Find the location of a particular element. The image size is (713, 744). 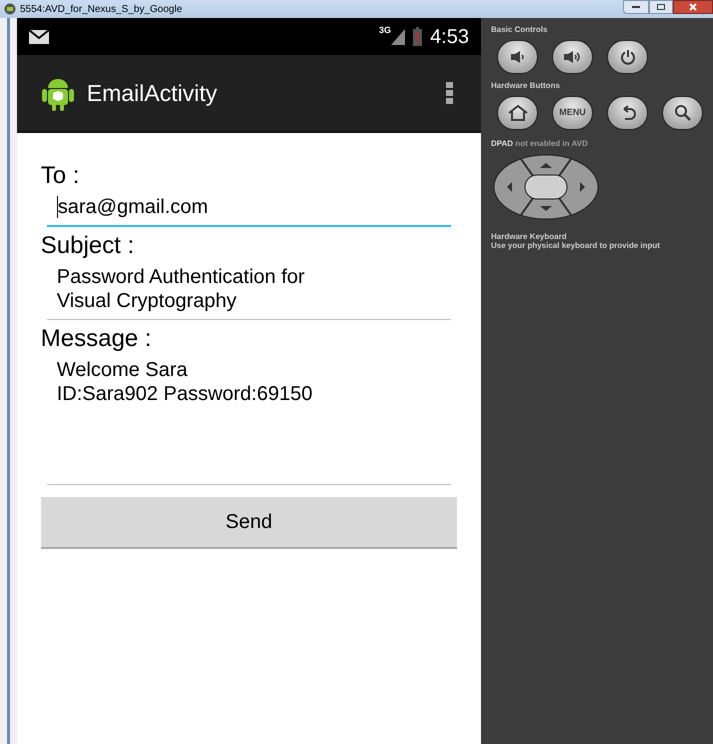

volume-up-button is located at coordinates (572, 57).